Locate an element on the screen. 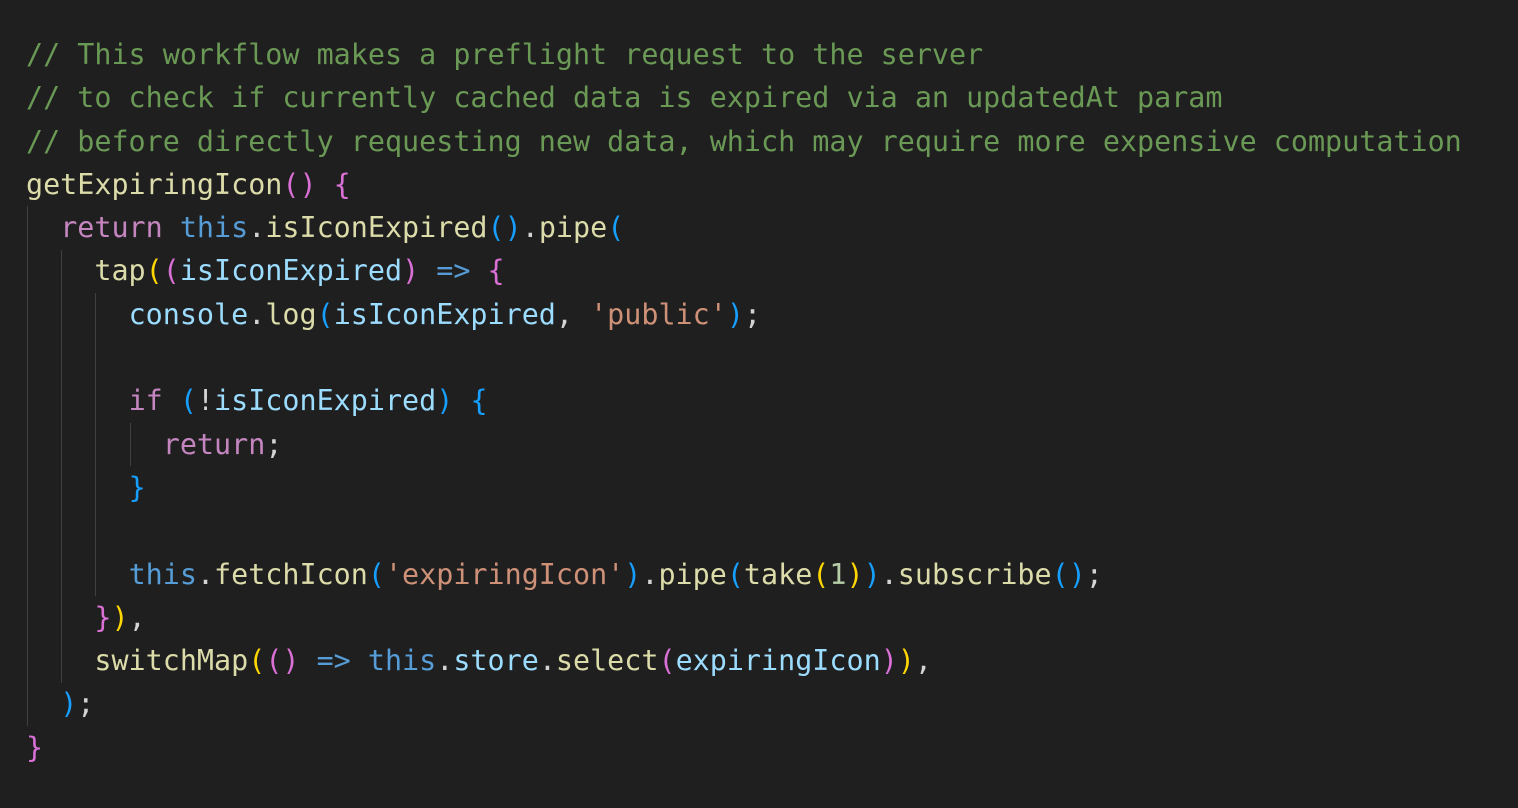 This screenshot has height=808, width=1518. code-token: expiringIcon is located at coordinates (778, 661).